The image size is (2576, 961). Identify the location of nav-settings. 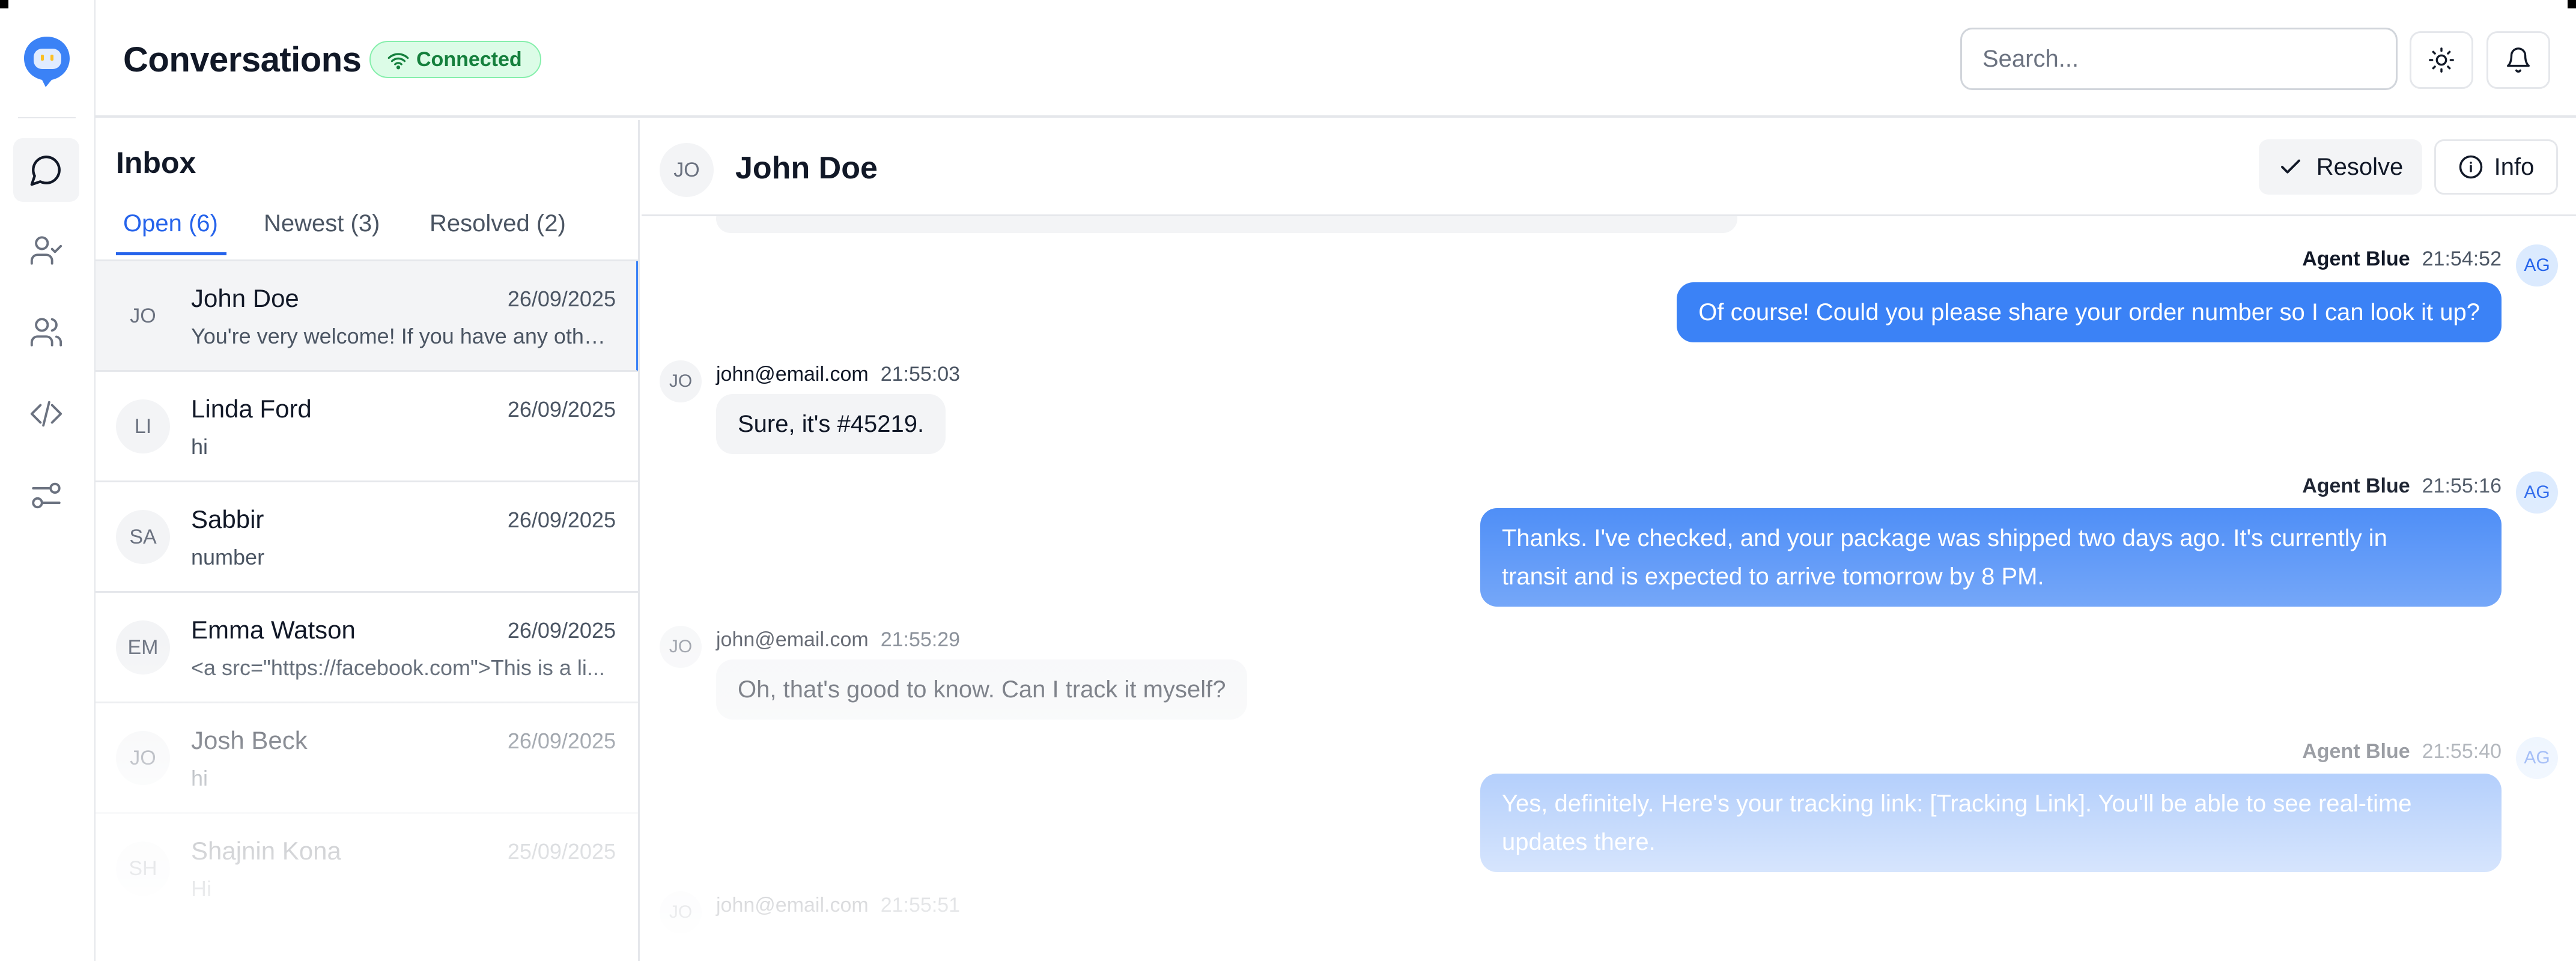
(46, 495).